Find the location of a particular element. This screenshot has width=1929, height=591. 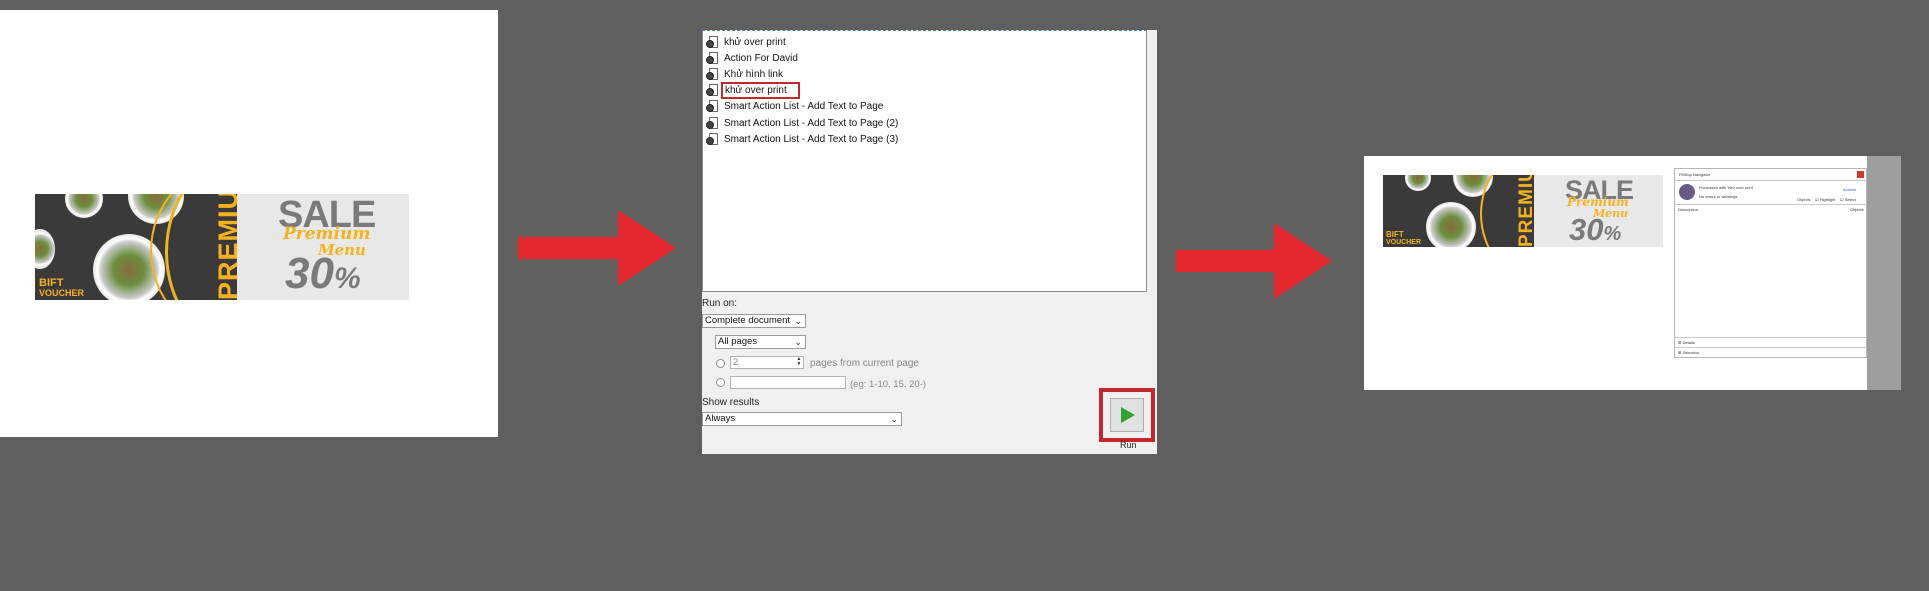

panel-title: PitStop Navigator is located at coordinates (1695, 174).